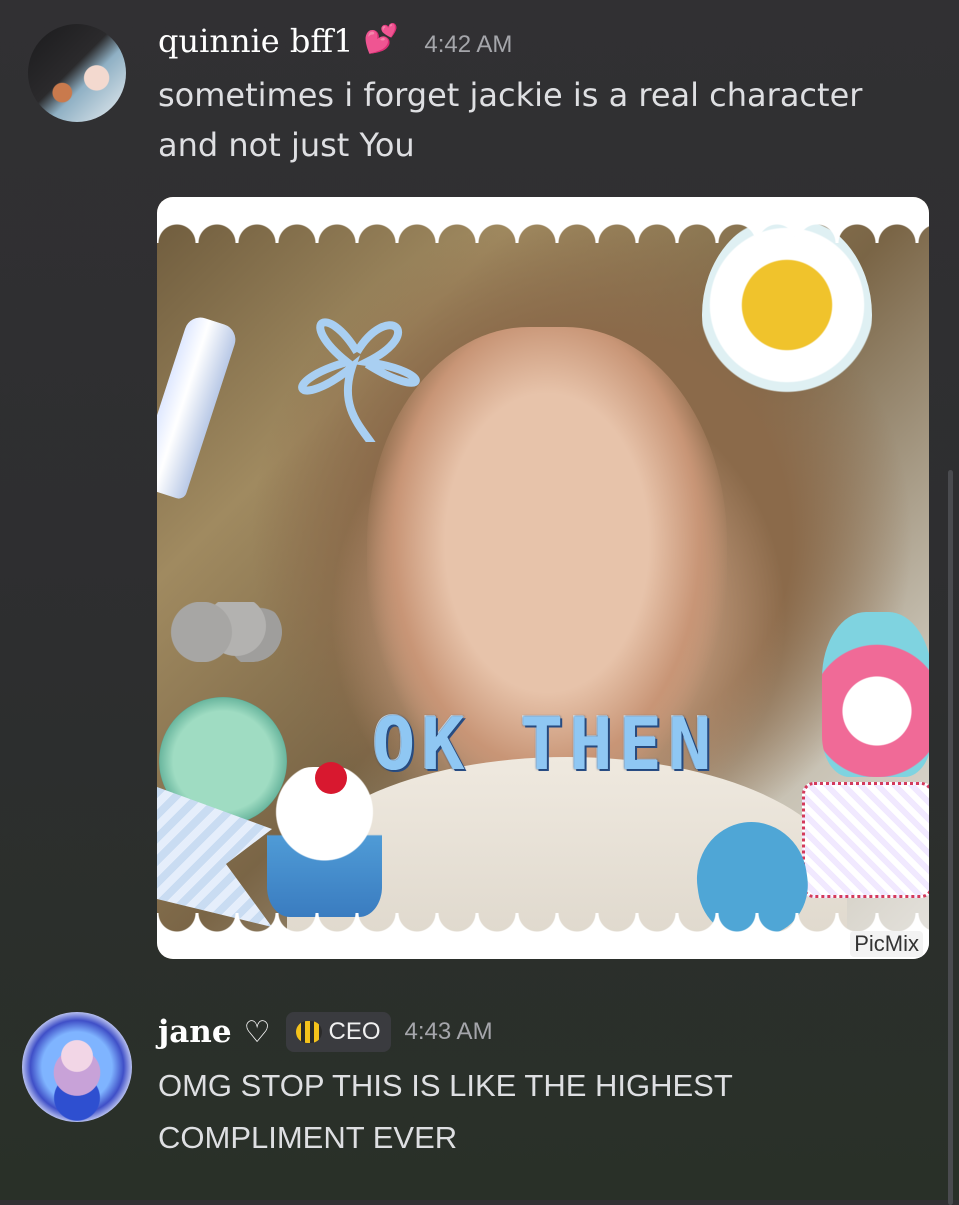 The height and width of the screenshot is (1205, 959). Describe the element at coordinates (468, 44) in the screenshot. I see `timestamp: 4:42 AM` at that location.